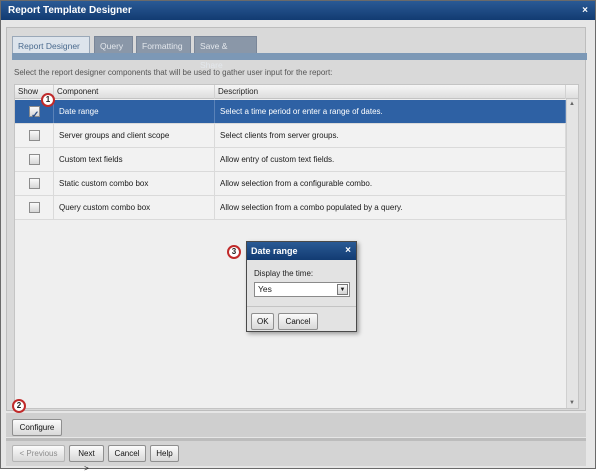 The height and width of the screenshot is (471, 597). Describe the element at coordinates (48, 100) in the screenshot. I see `callout-marker: 1` at that location.